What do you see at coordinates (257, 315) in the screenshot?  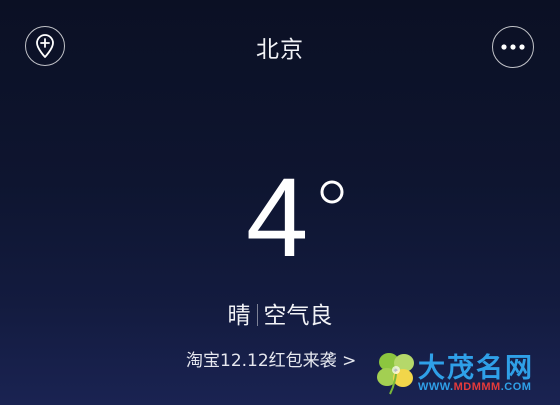 I see `condition-divider` at bounding box center [257, 315].